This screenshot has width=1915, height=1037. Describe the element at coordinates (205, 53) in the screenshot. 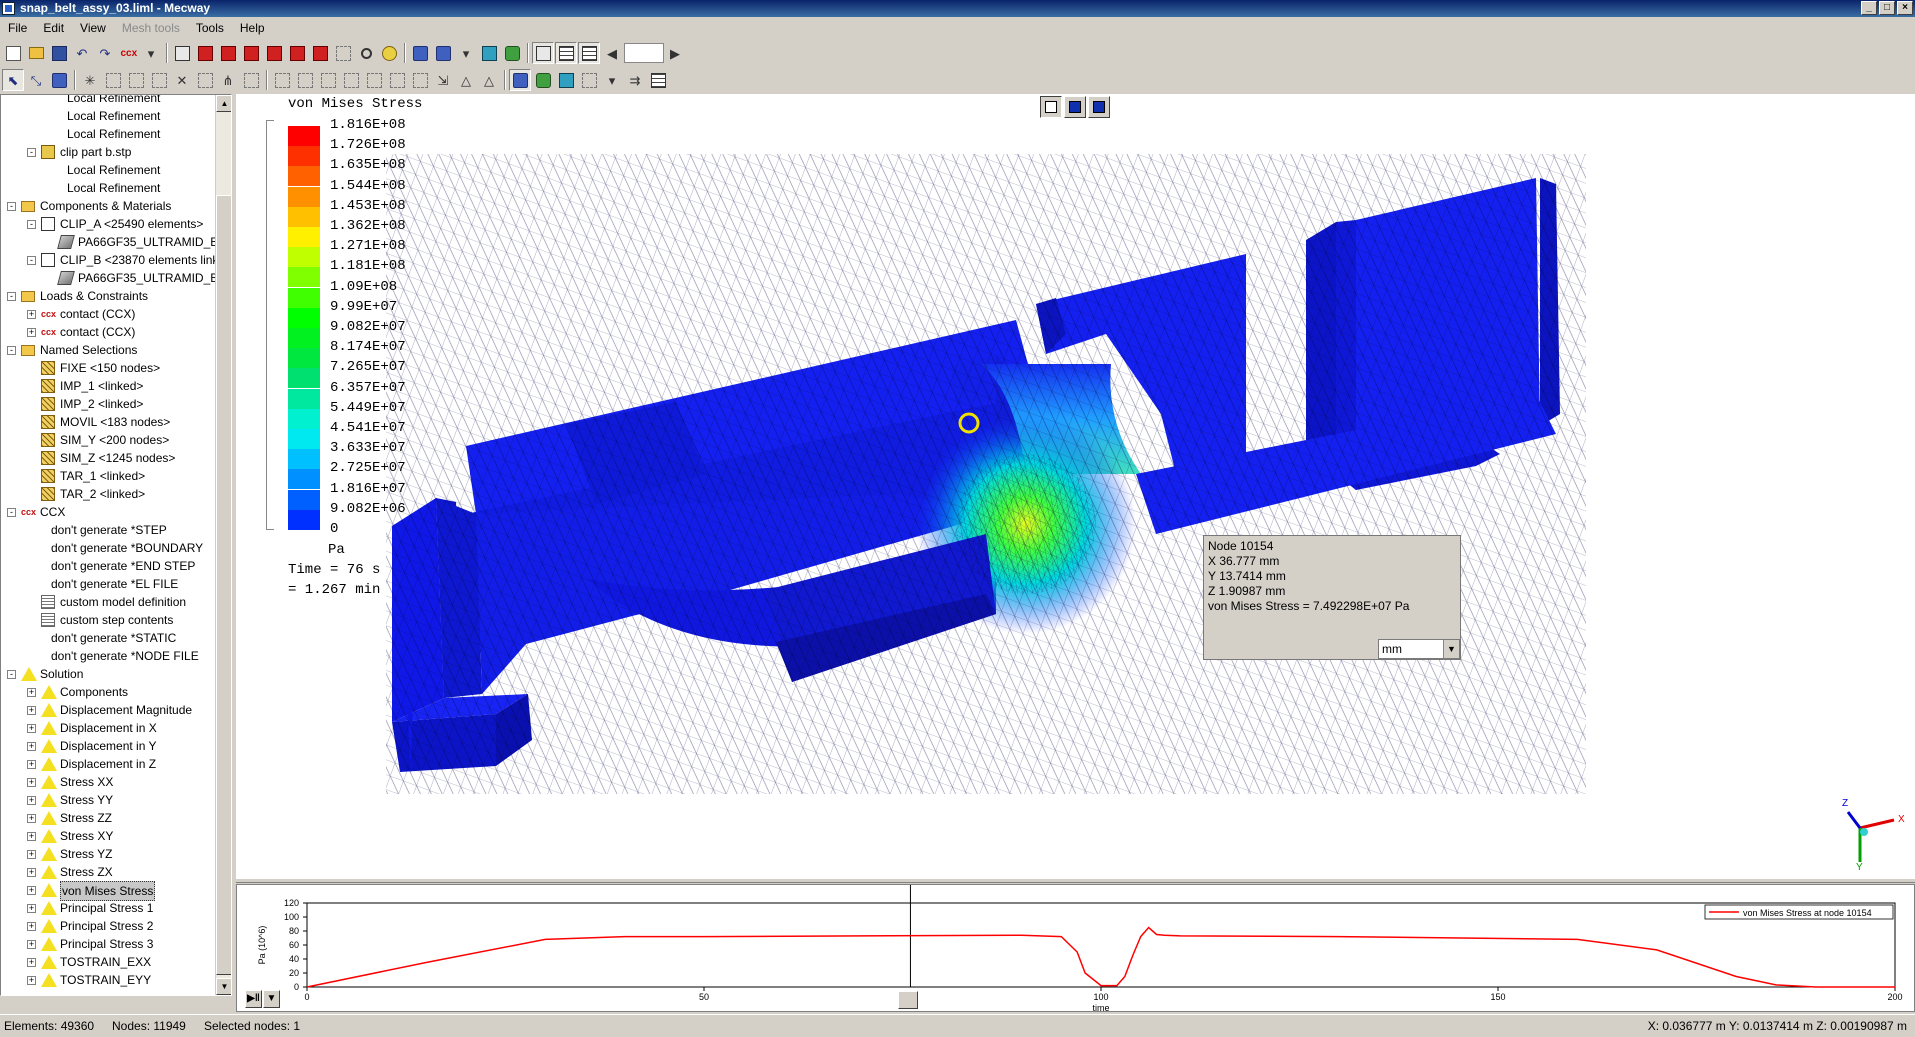

I see `view-front-button` at that location.